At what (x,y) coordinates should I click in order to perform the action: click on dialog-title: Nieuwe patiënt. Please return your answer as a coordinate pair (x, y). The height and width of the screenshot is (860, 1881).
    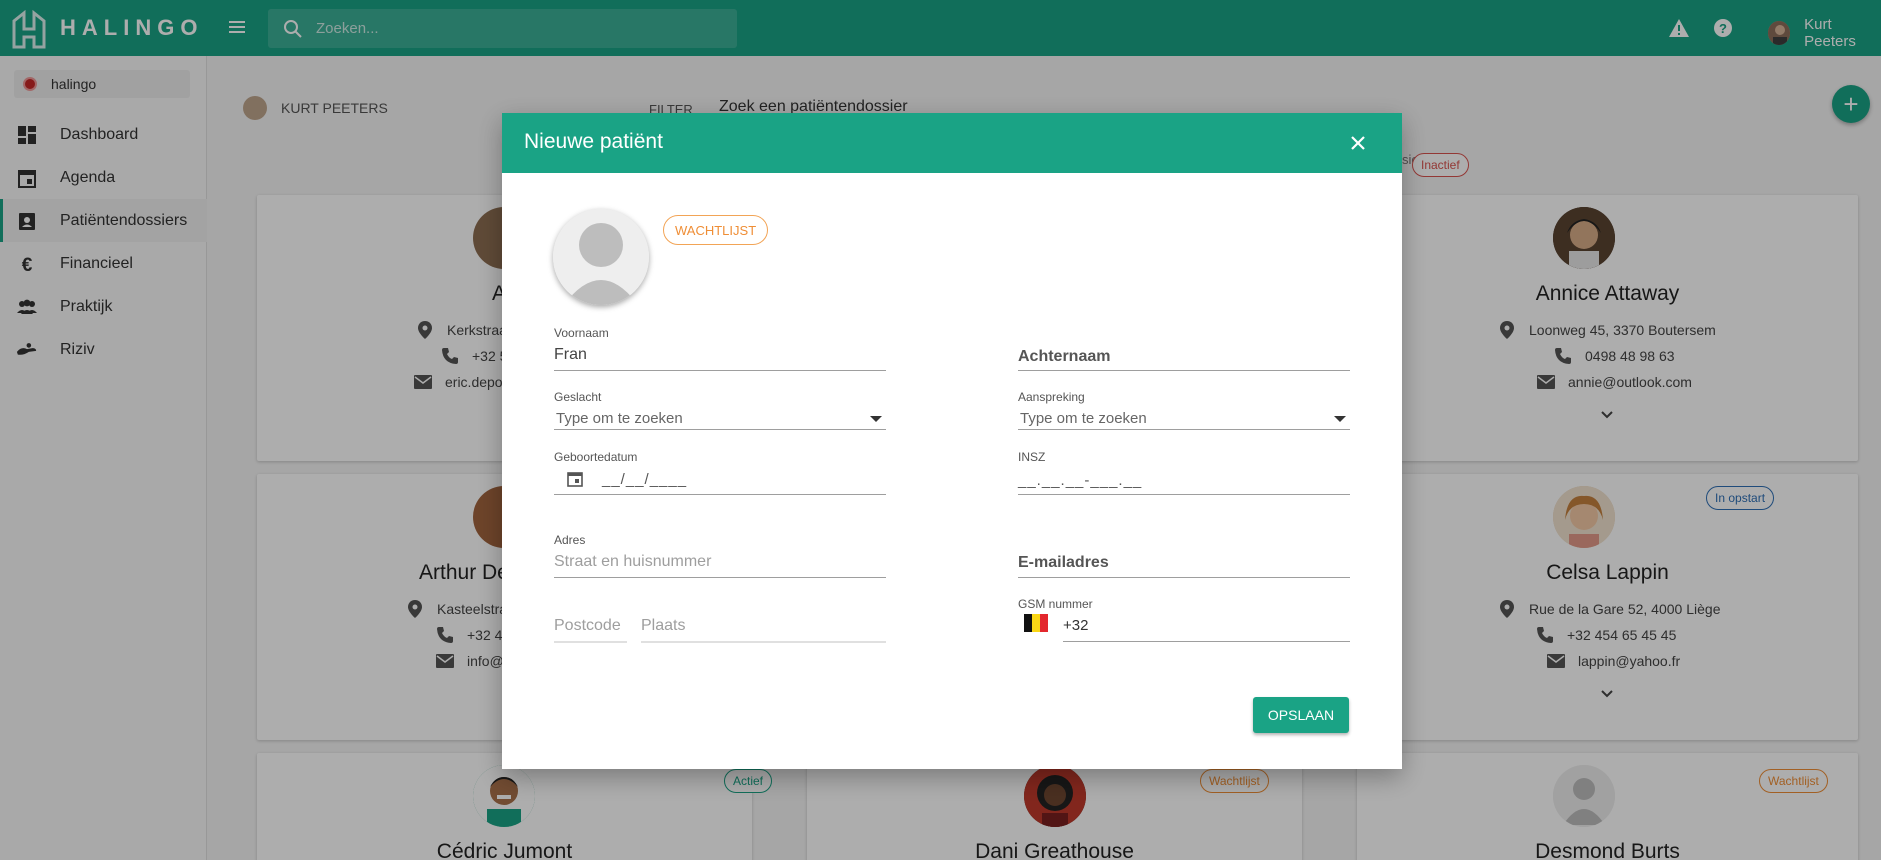
    Looking at the image, I should click on (593, 141).